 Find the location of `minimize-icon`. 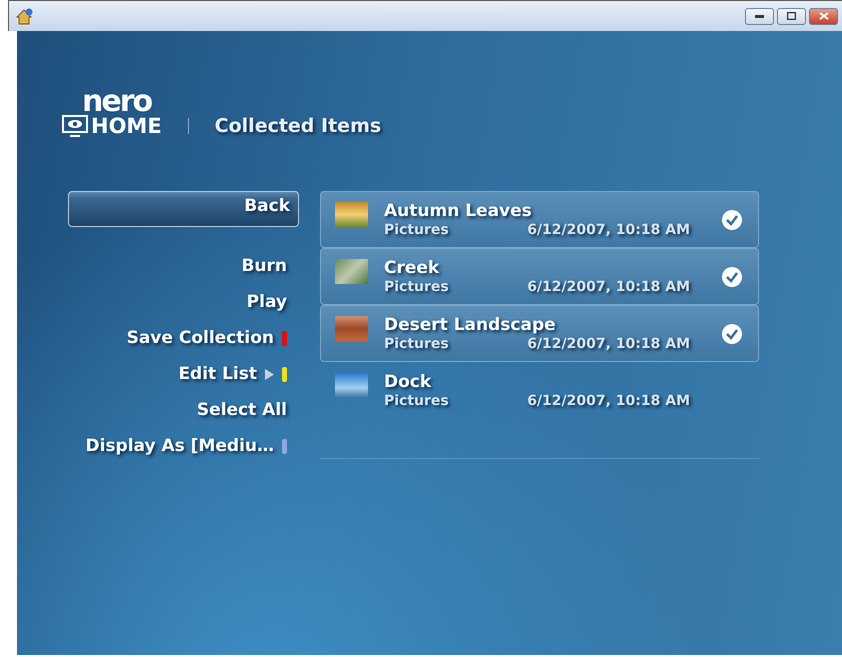

minimize-icon is located at coordinates (759, 16).